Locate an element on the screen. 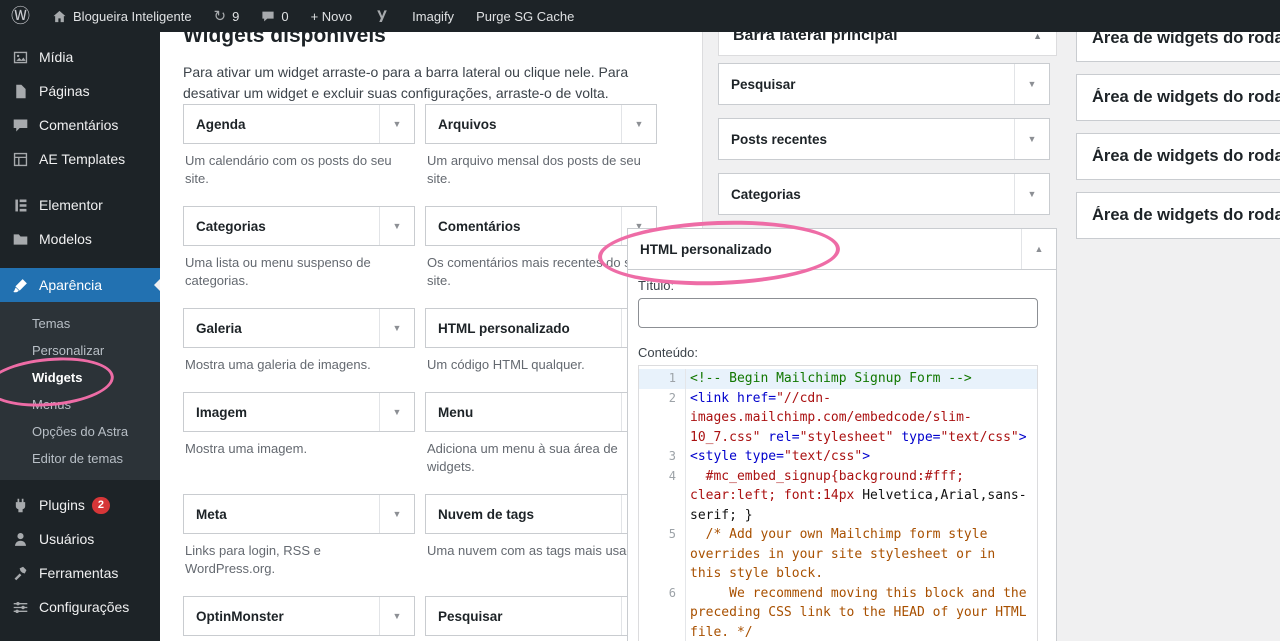 The height and width of the screenshot is (641, 1280). active-menu-arrow is located at coordinates (154, 285).